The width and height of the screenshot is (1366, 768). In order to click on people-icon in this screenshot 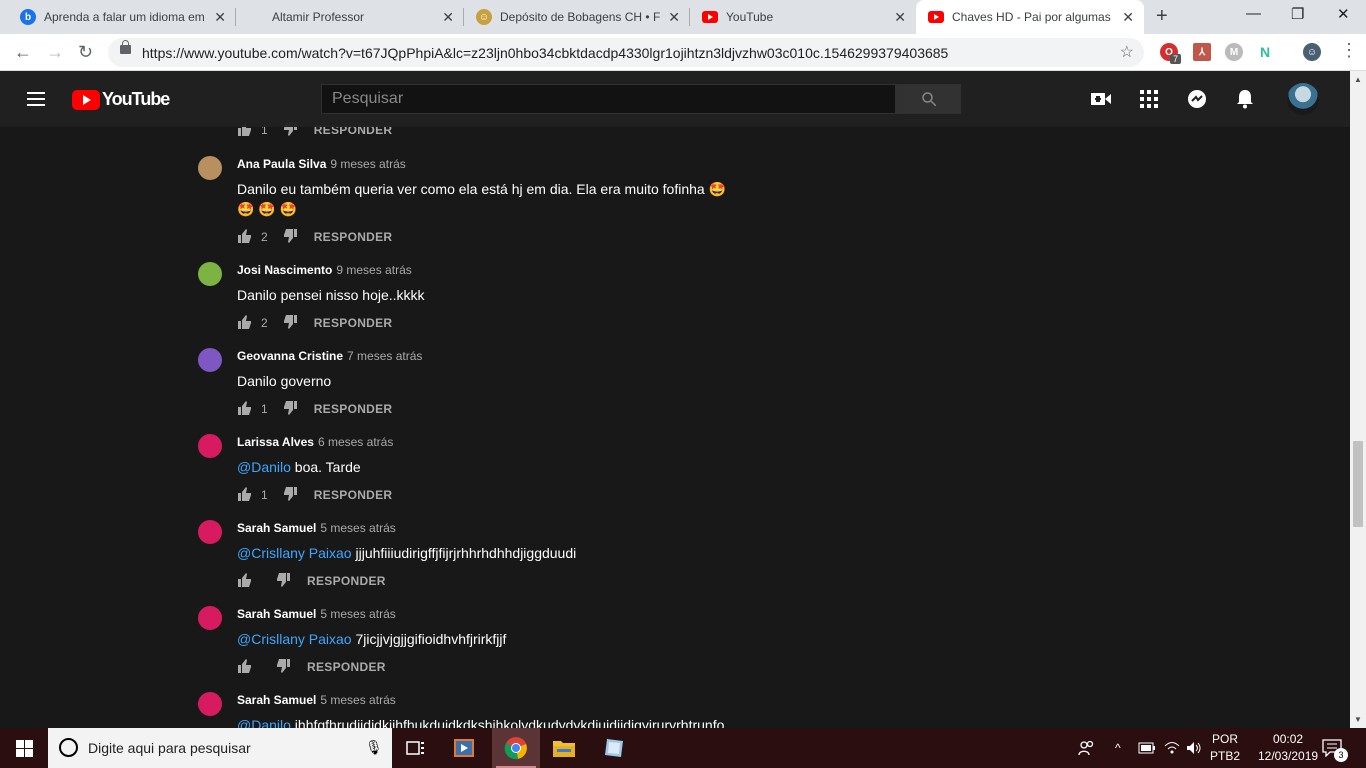, I will do `click(1087, 748)`.